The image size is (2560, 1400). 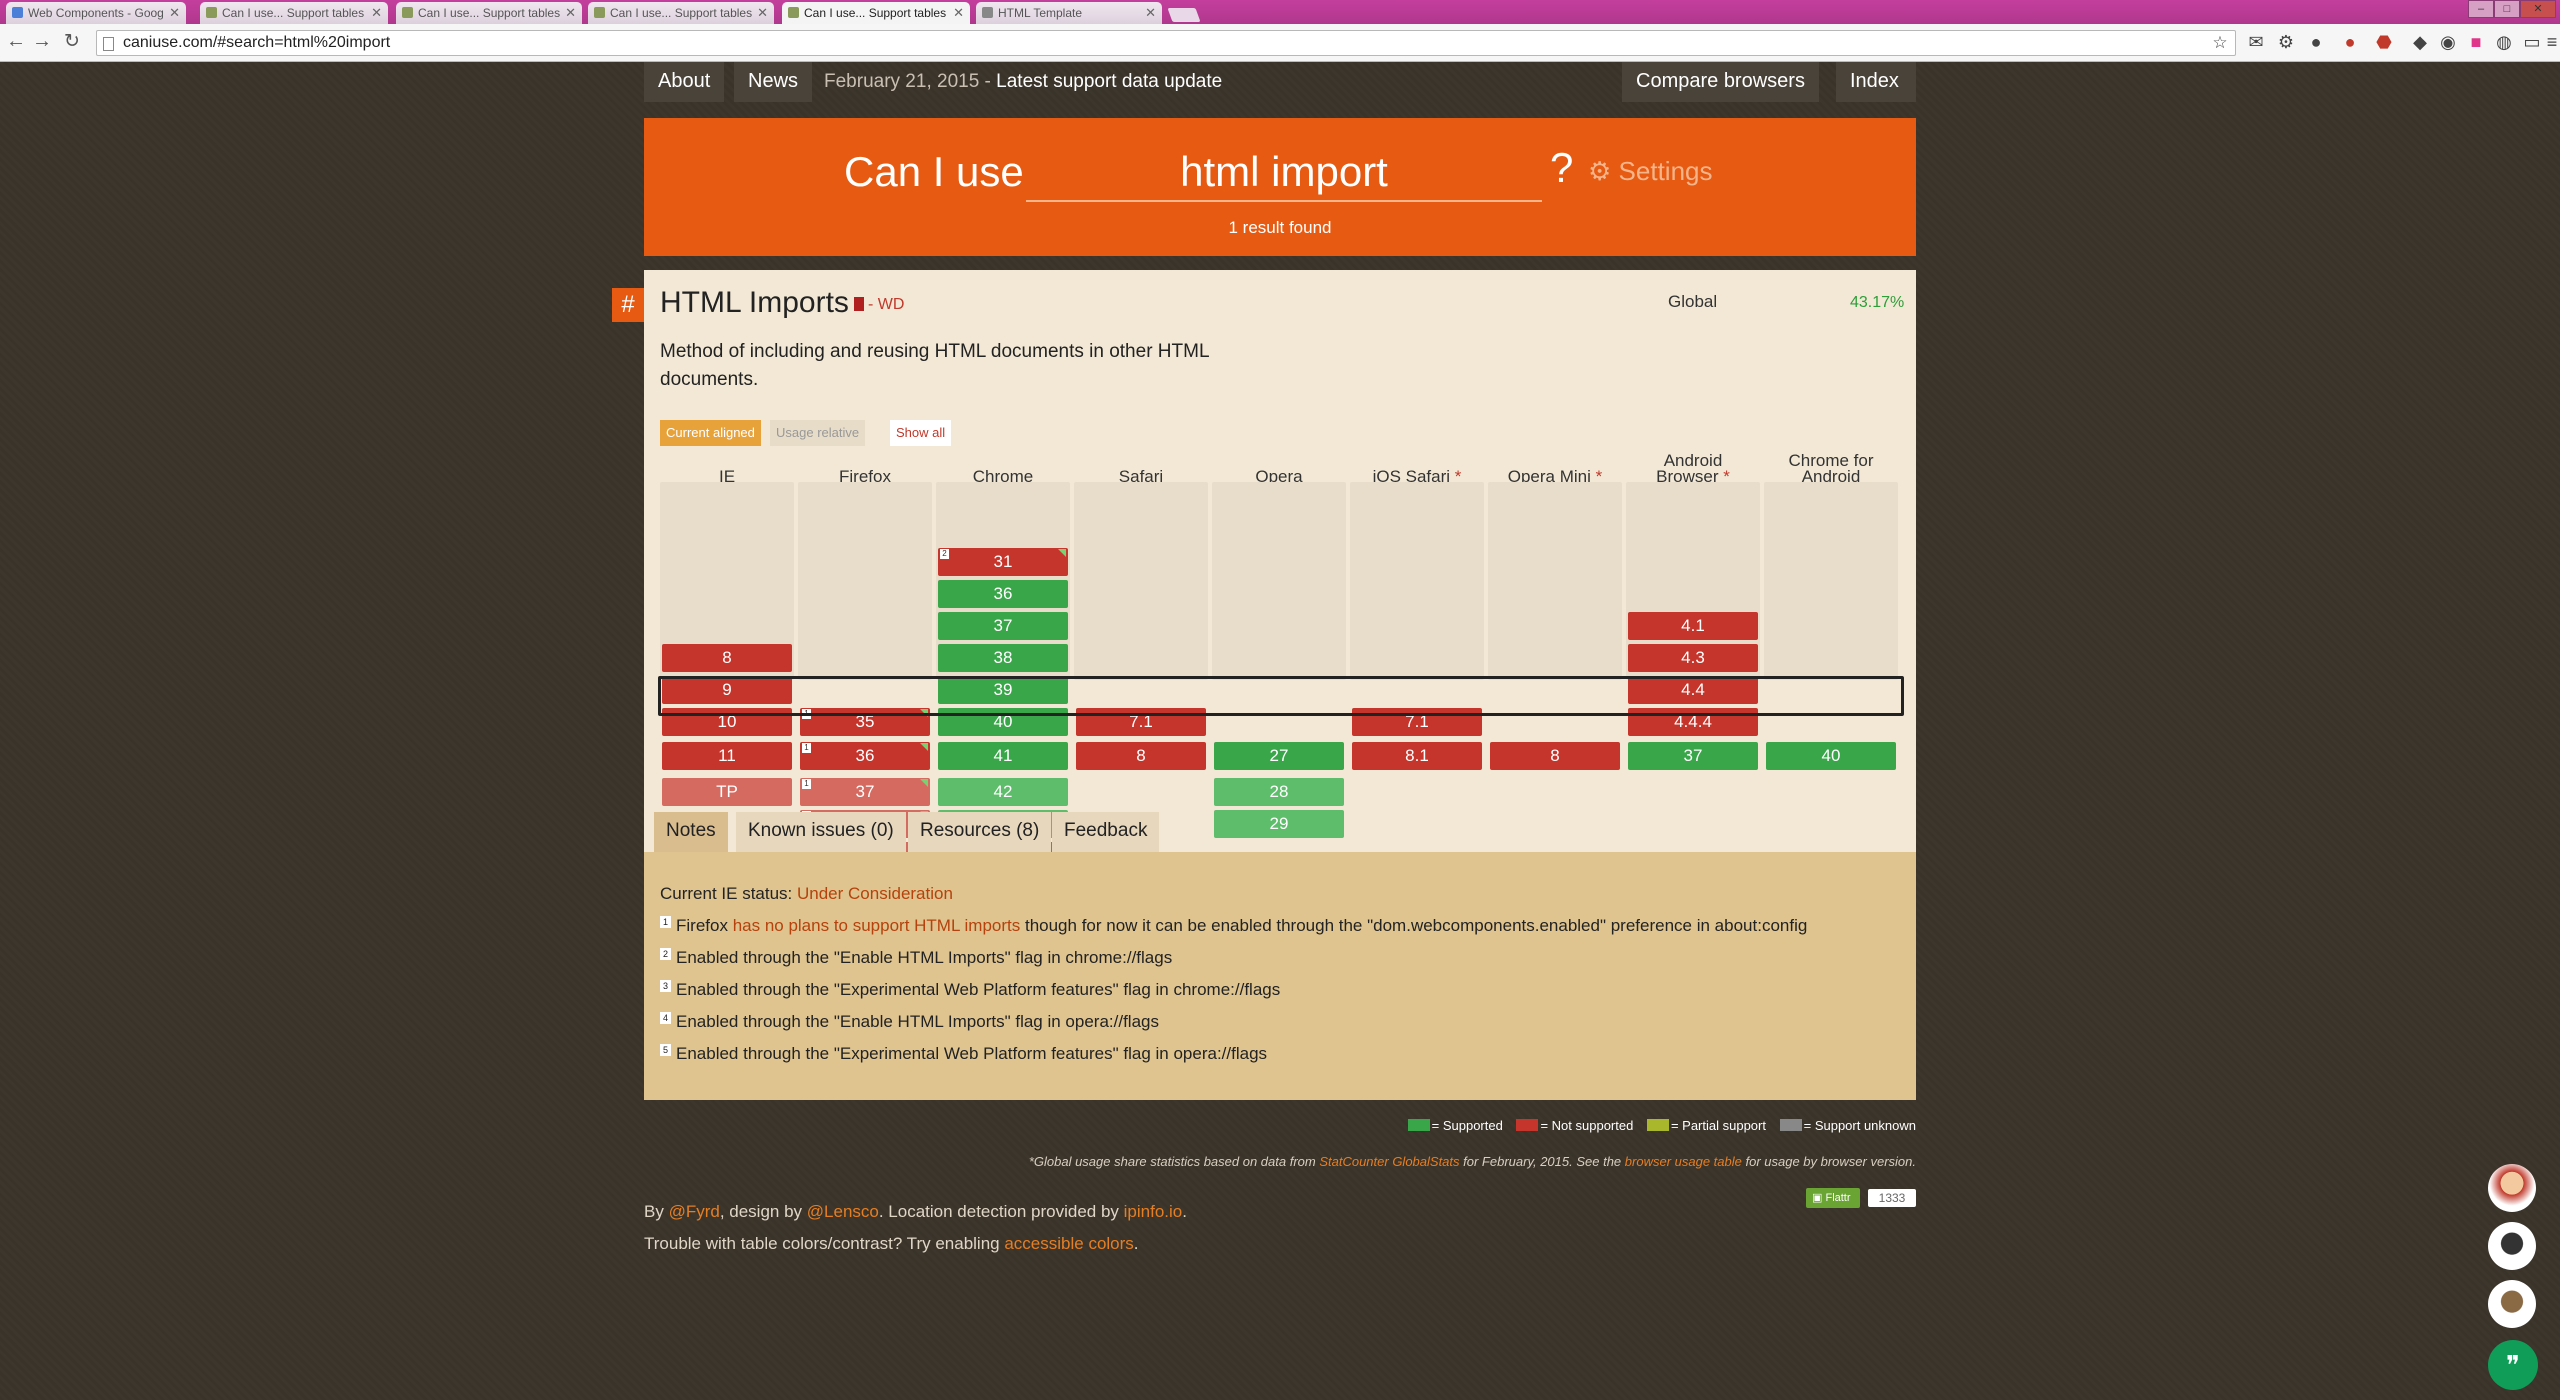 What do you see at coordinates (818, 433) in the screenshot?
I see `usage-relative-button: Usage relative` at bounding box center [818, 433].